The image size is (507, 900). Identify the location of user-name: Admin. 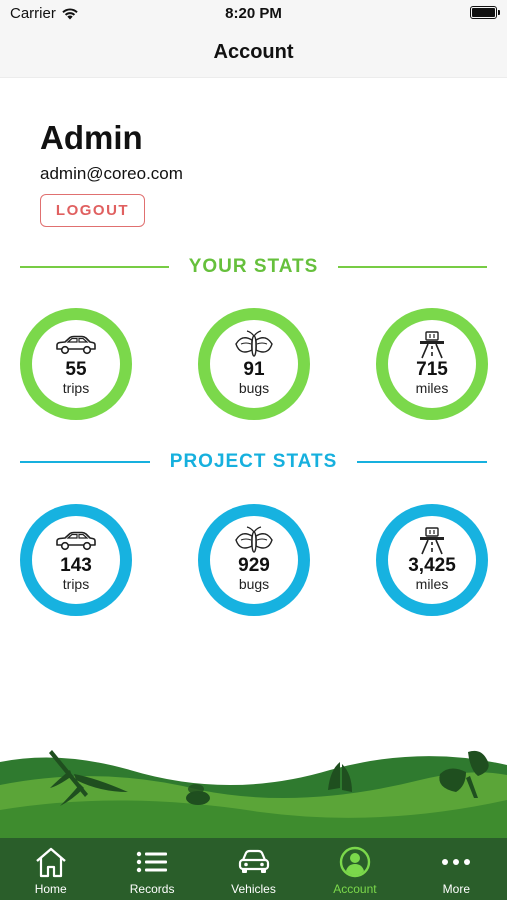
(91, 137).